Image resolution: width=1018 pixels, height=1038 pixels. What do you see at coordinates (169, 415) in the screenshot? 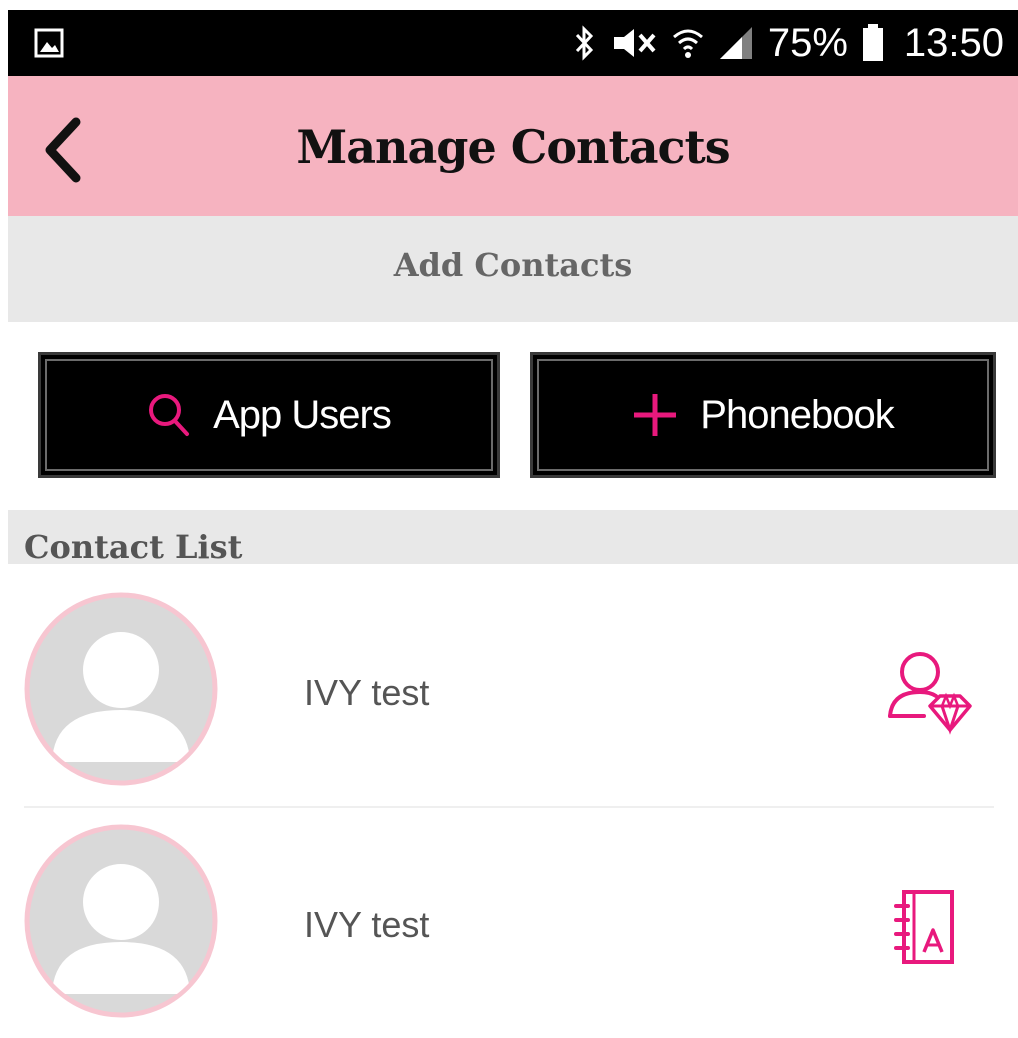
I see `search-icon` at bounding box center [169, 415].